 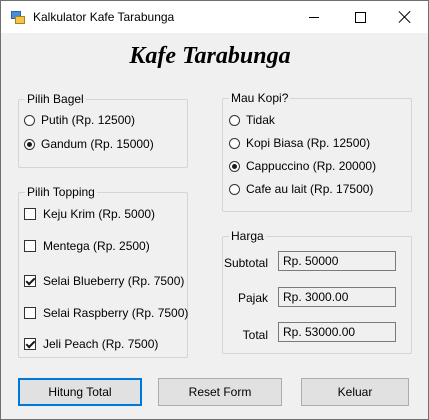 I want to click on topping-option-label: Keju Krim (Rp. 5000), so click(x=99, y=214).